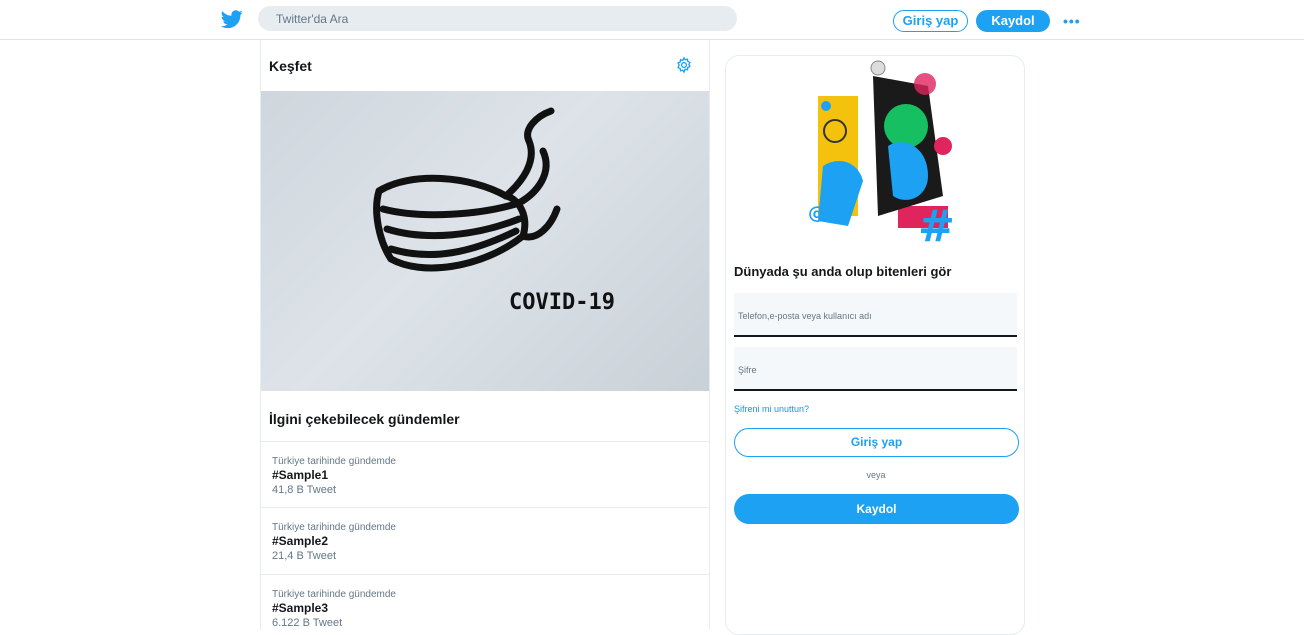 This screenshot has width=1304, height=635. What do you see at coordinates (304, 490) in the screenshot?
I see `trend-tweet-count: 41,8 B Tweet` at bounding box center [304, 490].